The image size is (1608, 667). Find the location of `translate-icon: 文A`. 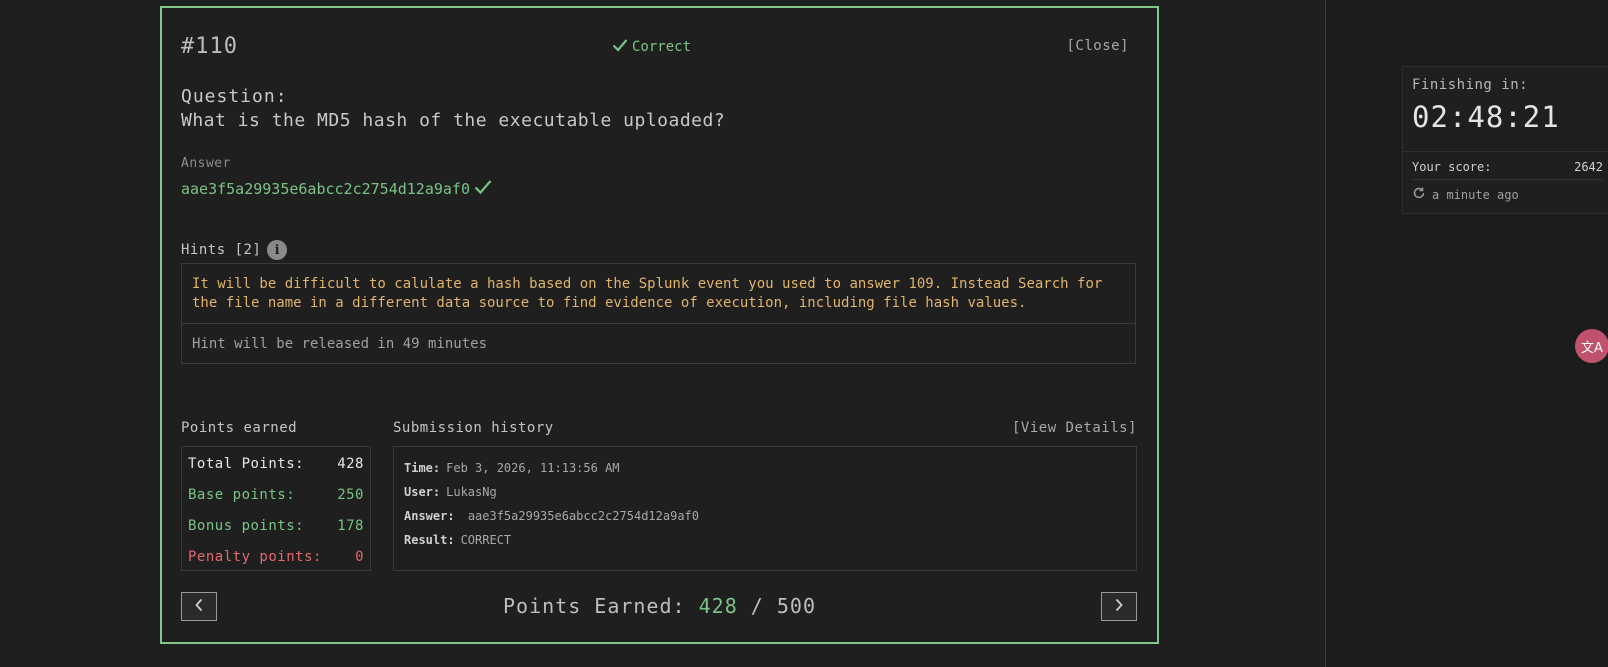

translate-icon: 文A is located at coordinates (1591, 346).